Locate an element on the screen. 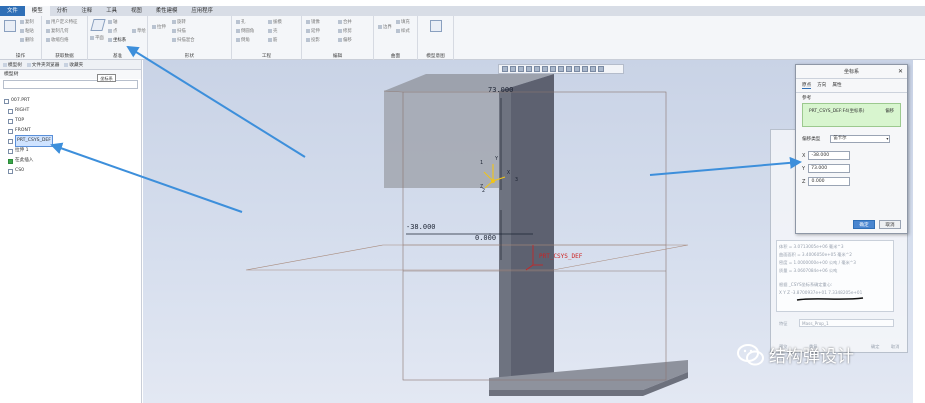 The width and height of the screenshot is (925, 403). group-shapes: 拉伸 旋转 扫描 扫描混合 形状 is located at coordinates (190, 38).